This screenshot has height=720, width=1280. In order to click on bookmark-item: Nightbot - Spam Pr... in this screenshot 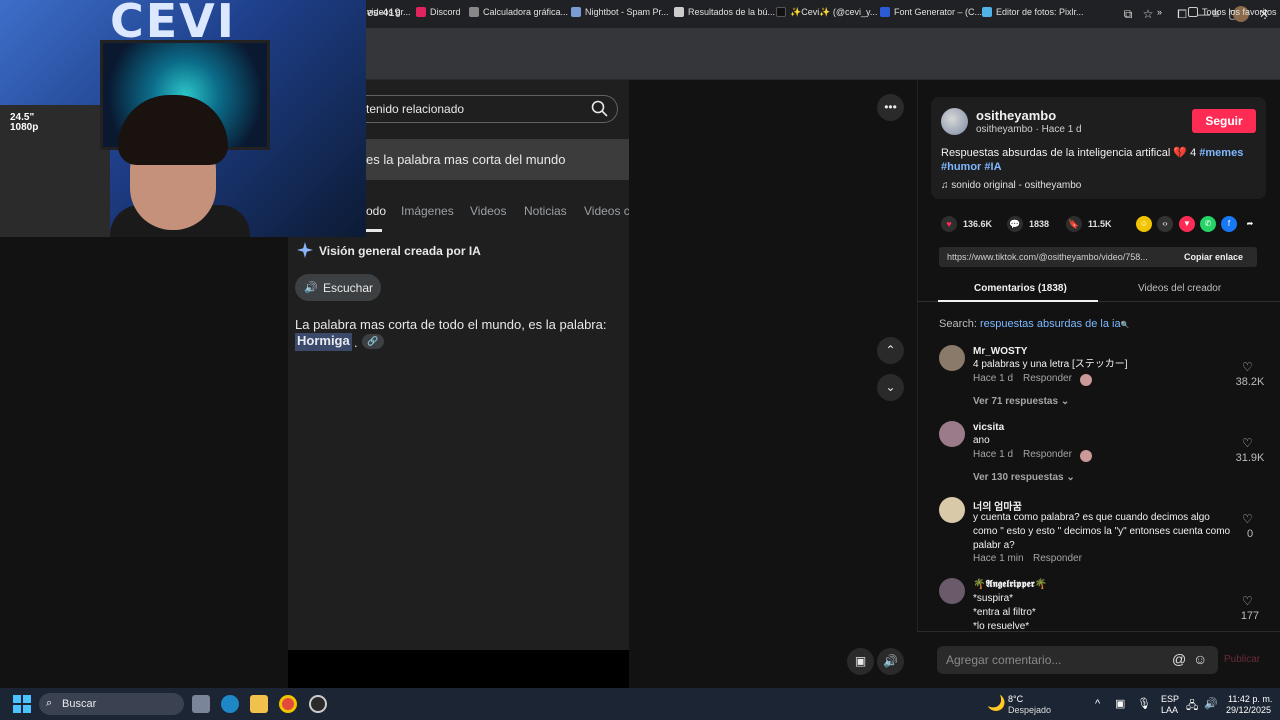, I will do `click(620, 12)`.